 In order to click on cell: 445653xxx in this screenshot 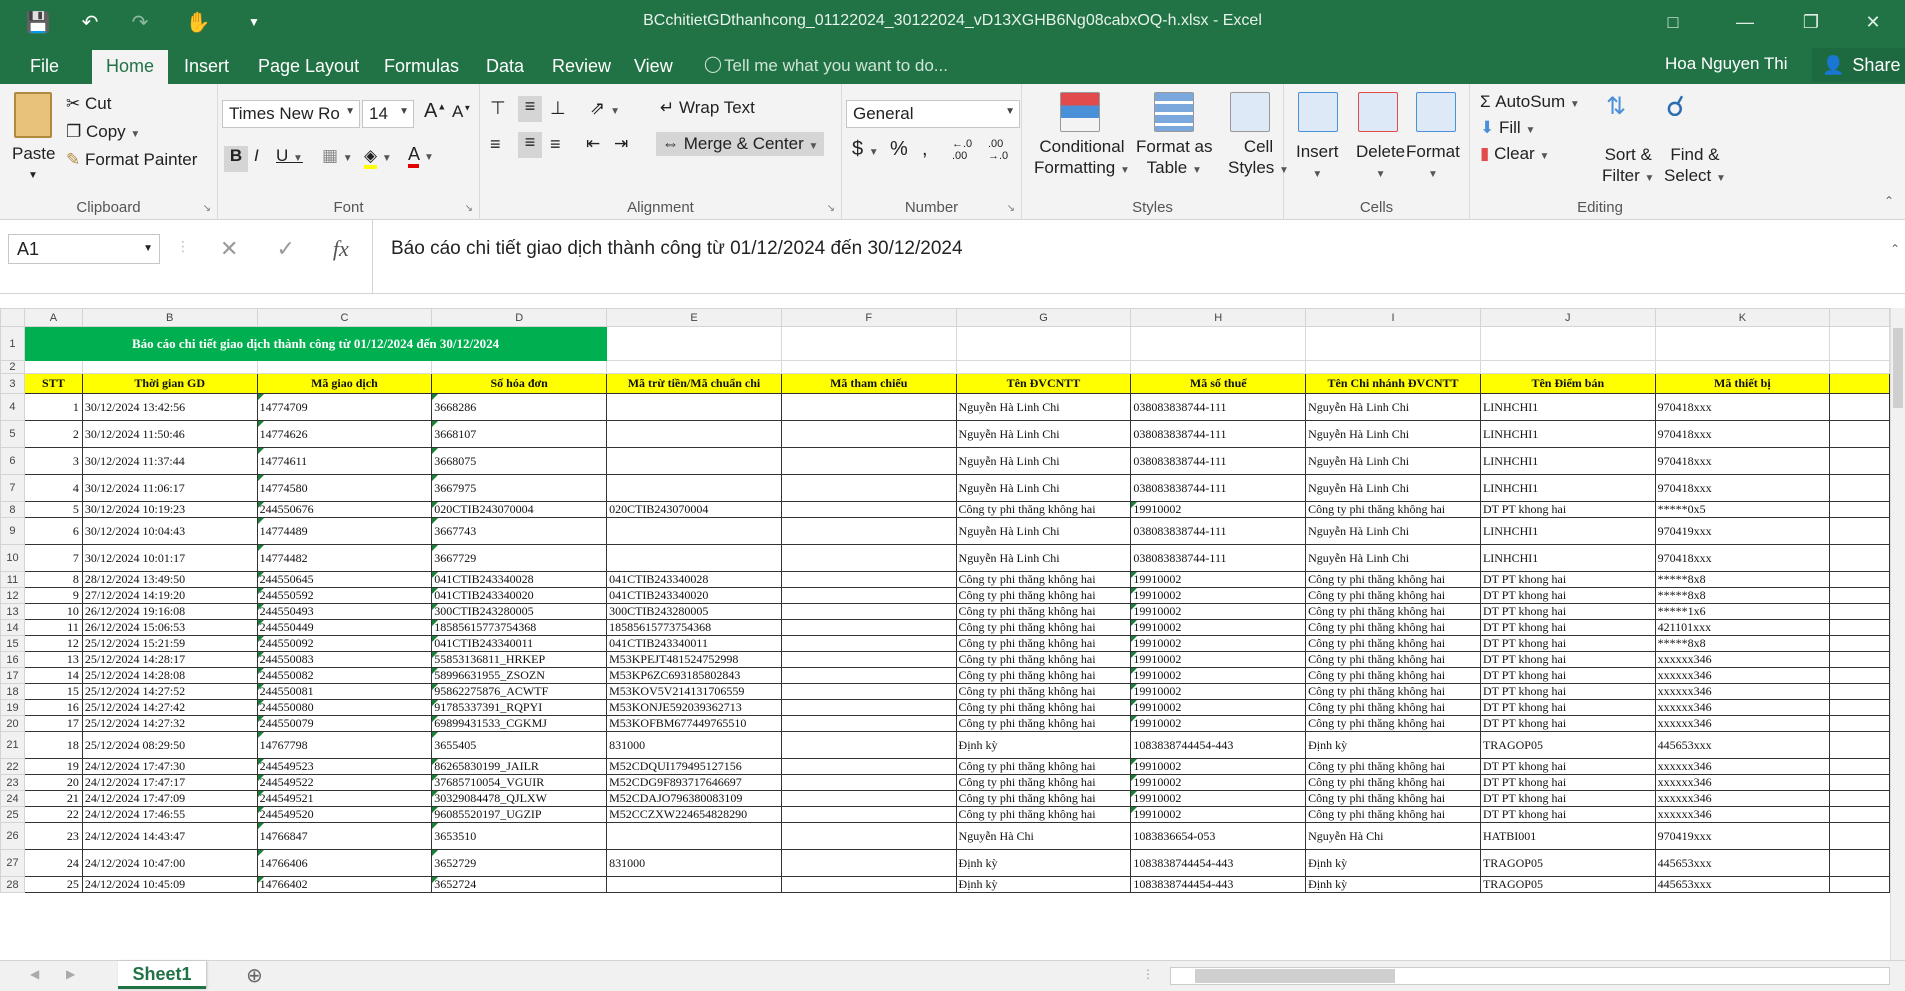, I will do `click(1742, 745)`.